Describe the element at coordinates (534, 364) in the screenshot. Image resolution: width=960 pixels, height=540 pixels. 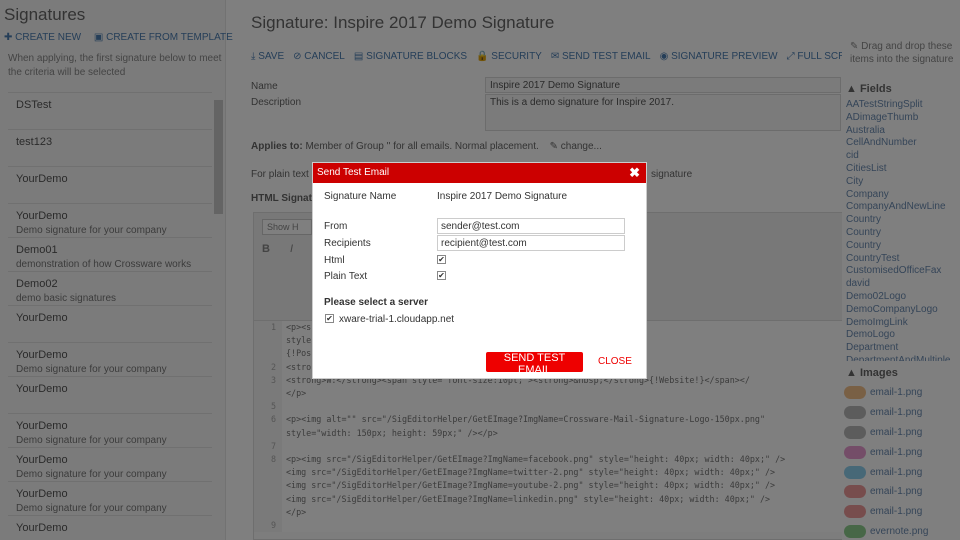
I see `send-test-email-button: SEND TEST EMAIL` at that location.